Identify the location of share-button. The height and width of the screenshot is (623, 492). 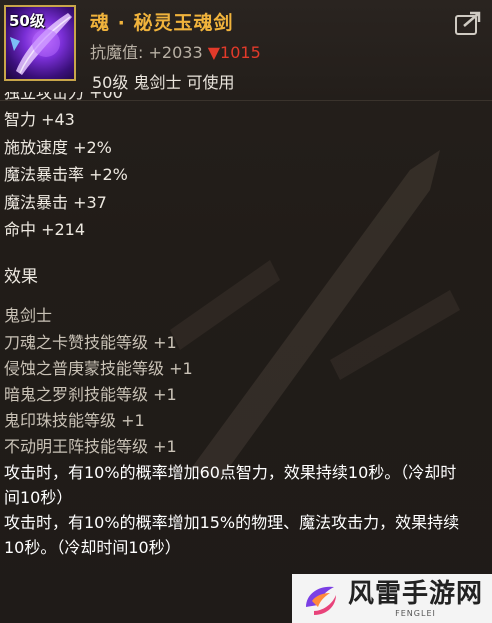
(468, 23).